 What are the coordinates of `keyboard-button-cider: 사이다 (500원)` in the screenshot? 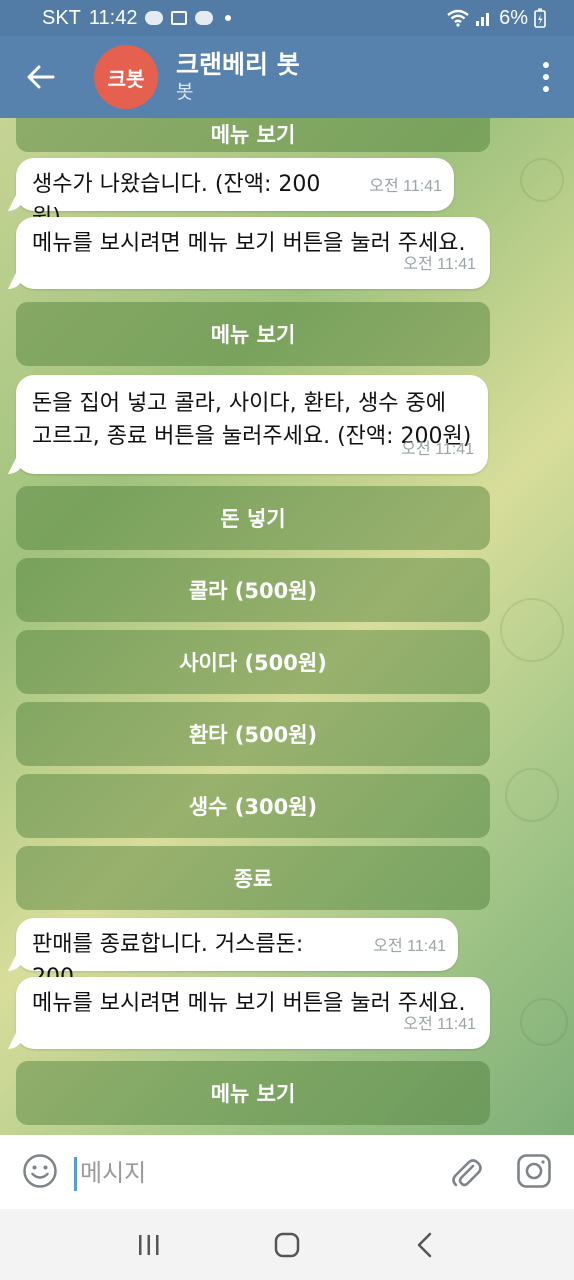 It's located at (253, 662).